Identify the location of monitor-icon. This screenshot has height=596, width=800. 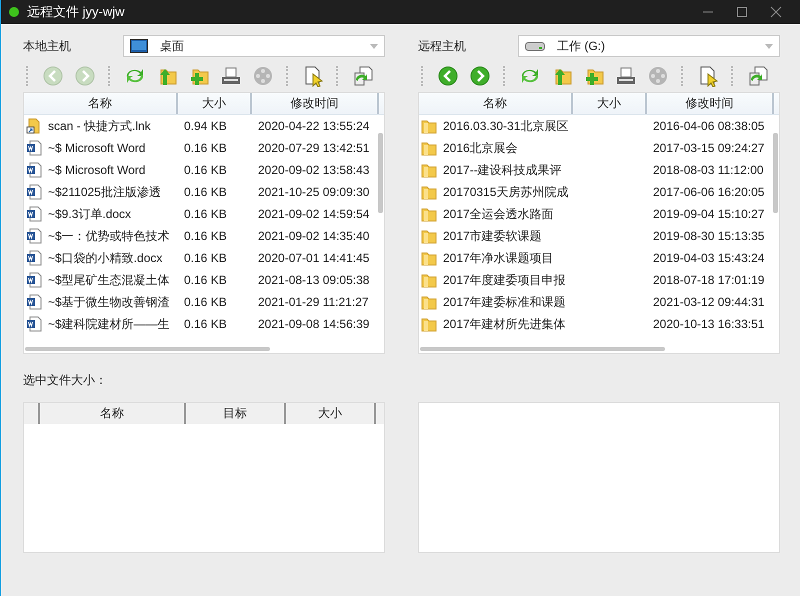
(139, 46).